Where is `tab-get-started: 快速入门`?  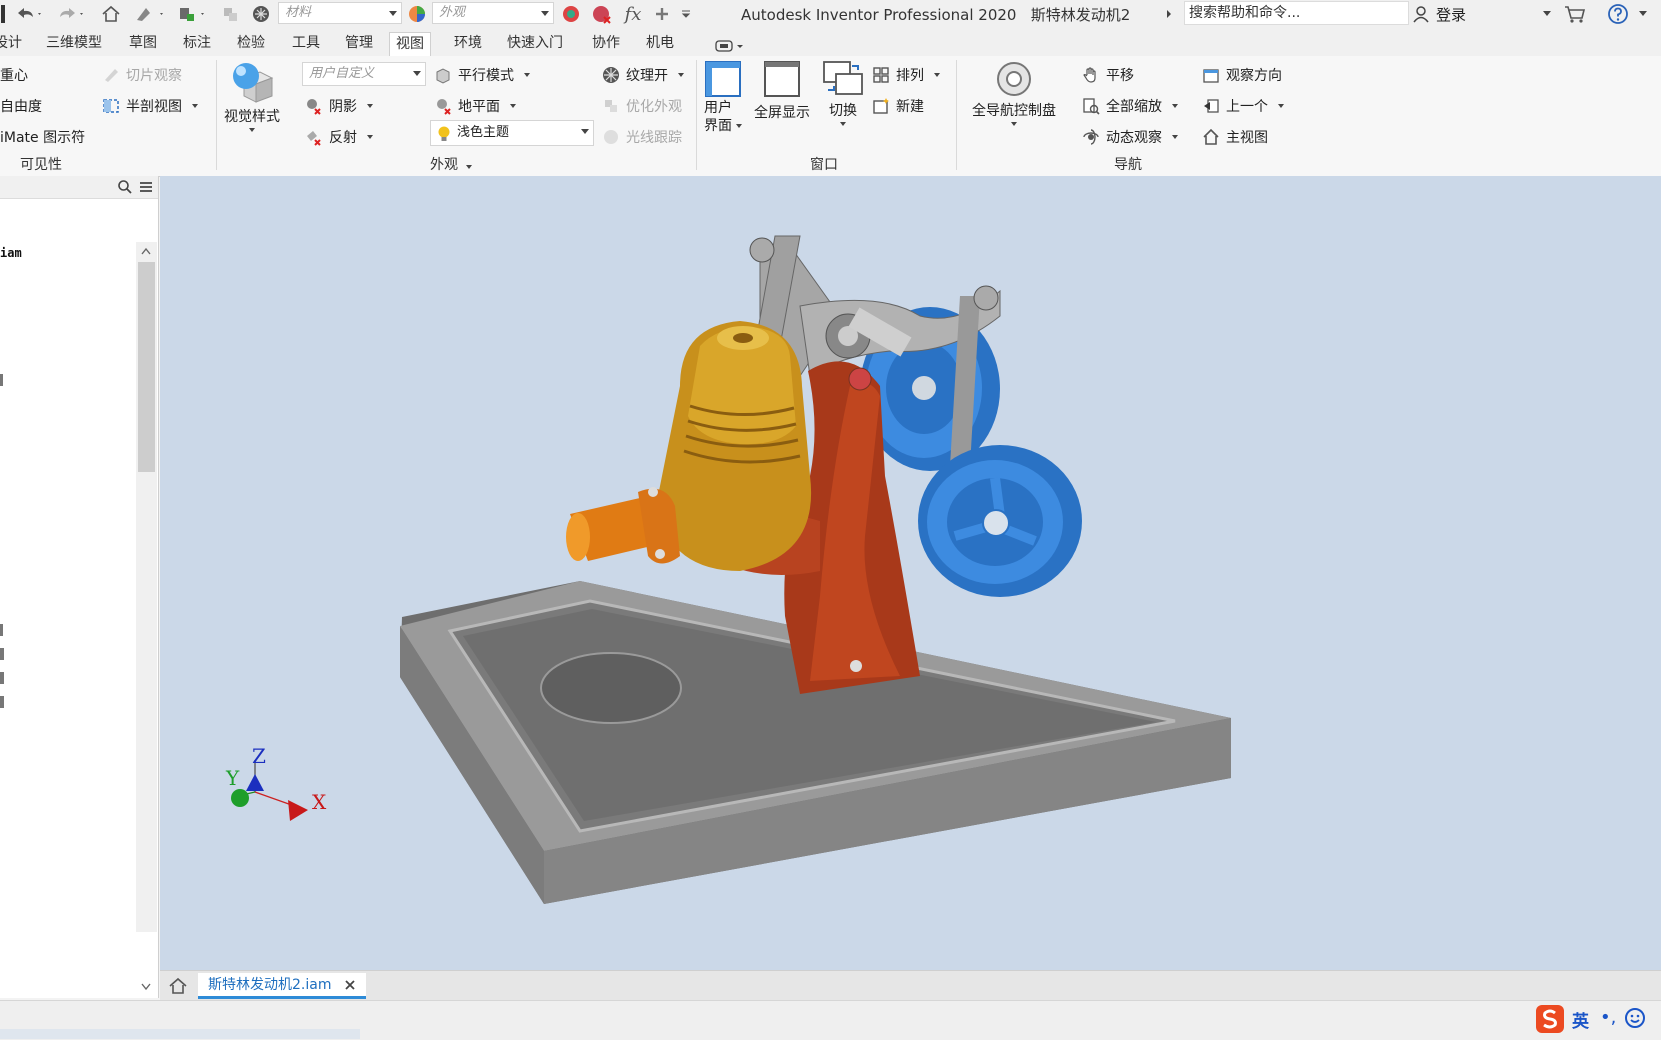
tab-get-started: 快速入门 is located at coordinates (535, 44).